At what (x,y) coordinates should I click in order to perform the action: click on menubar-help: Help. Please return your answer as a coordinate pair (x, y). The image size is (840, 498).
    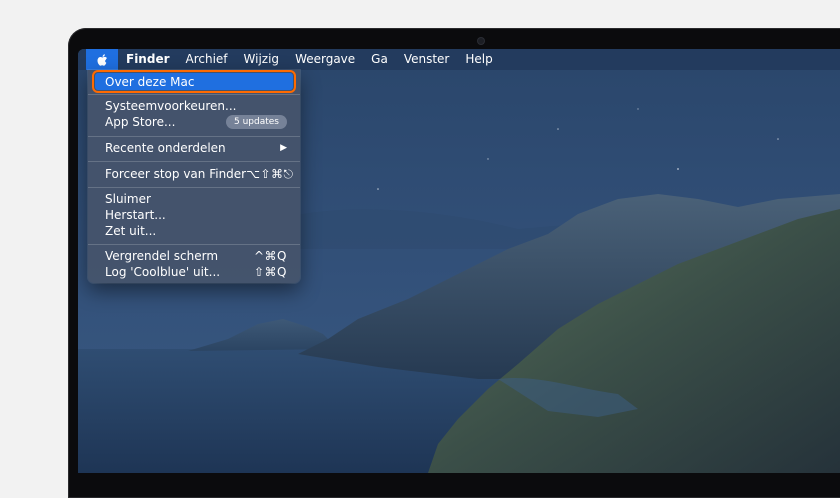
    Looking at the image, I should click on (478, 59).